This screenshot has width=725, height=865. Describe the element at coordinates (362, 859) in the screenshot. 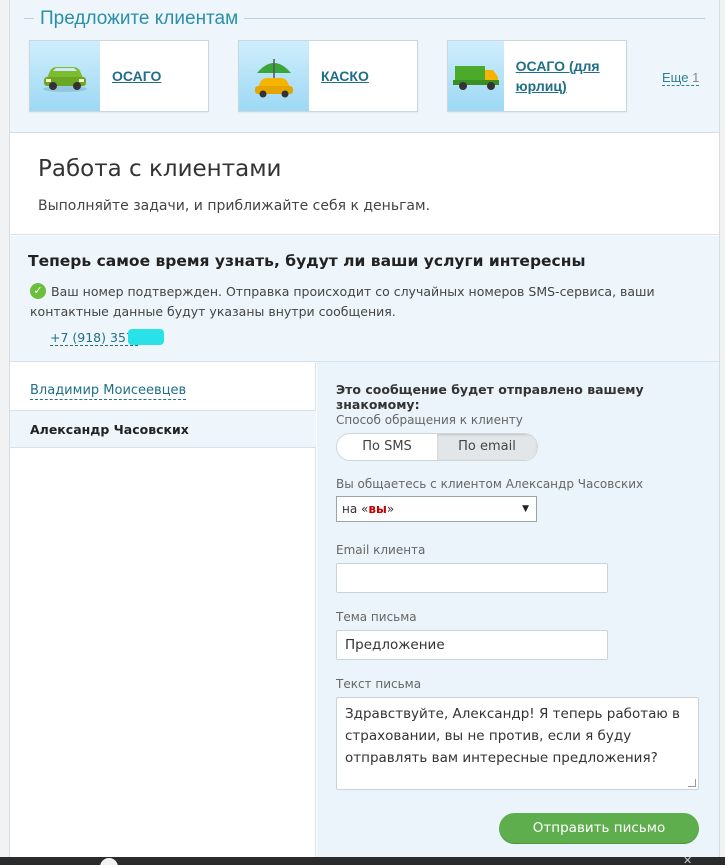

I see `taskbar: ✕` at that location.